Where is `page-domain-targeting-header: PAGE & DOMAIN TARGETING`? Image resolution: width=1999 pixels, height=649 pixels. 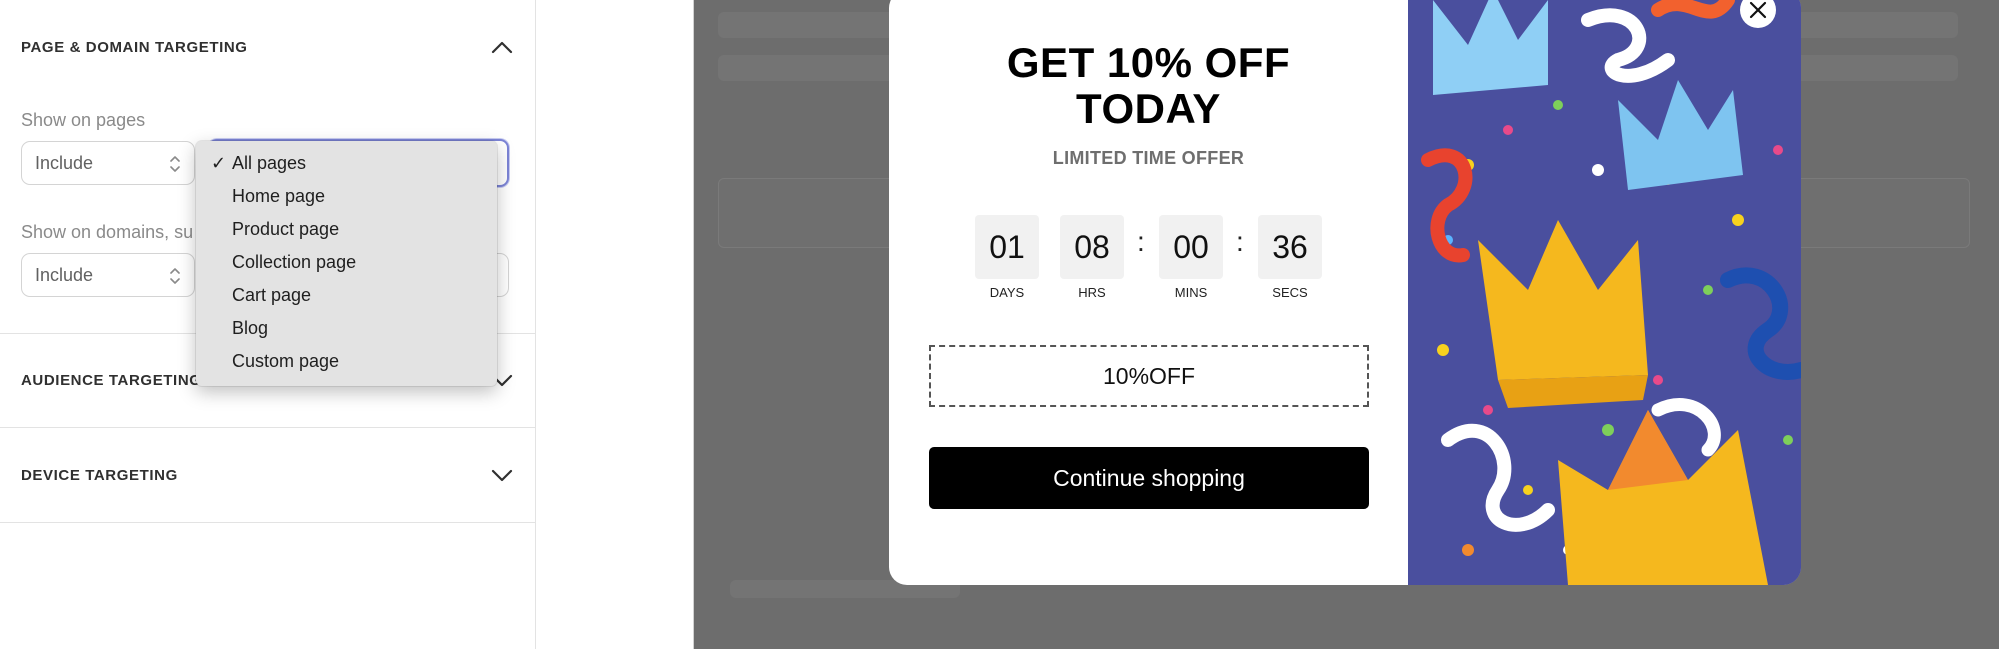 page-domain-targeting-header: PAGE & DOMAIN TARGETING is located at coordinates (267, 47).